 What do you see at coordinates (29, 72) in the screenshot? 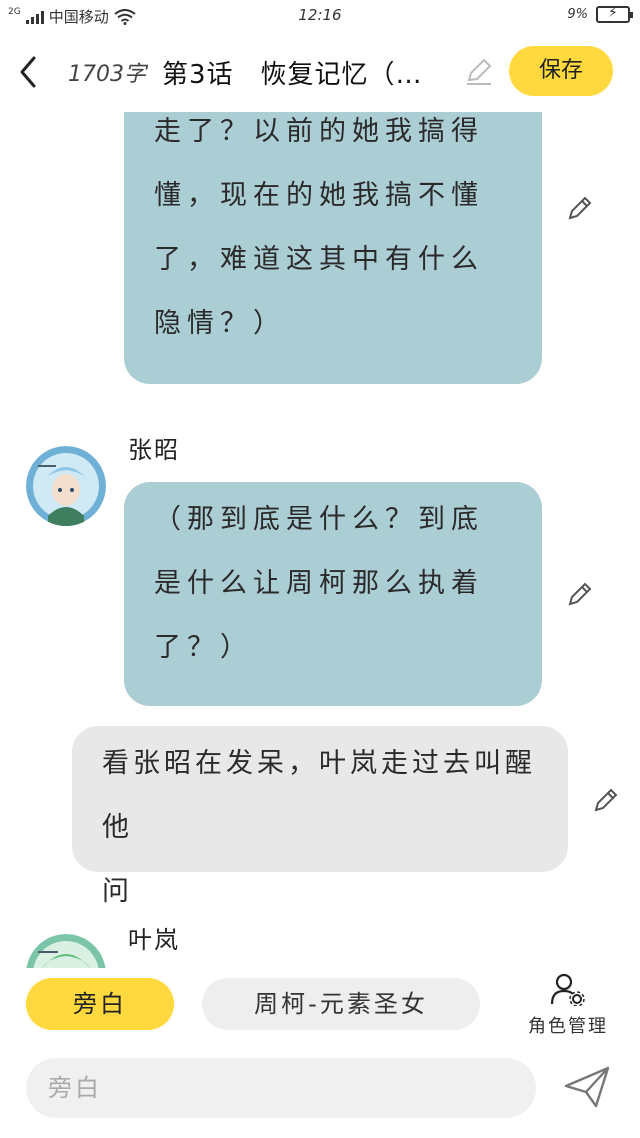
I see `back-arrow-icon` at bounding box center [29, 72].